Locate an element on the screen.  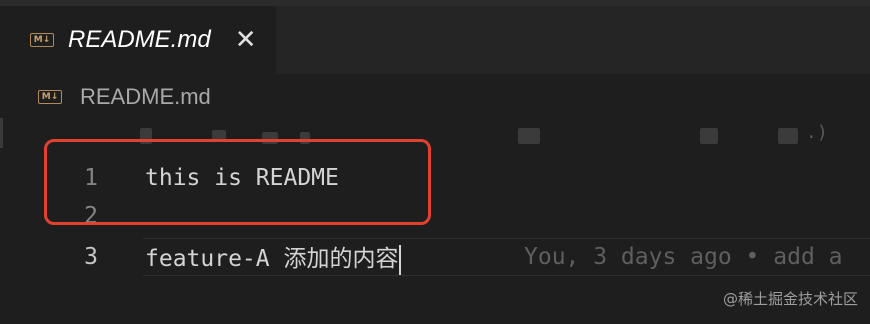
tab-title: README.md is located at coordinates (139, 40).